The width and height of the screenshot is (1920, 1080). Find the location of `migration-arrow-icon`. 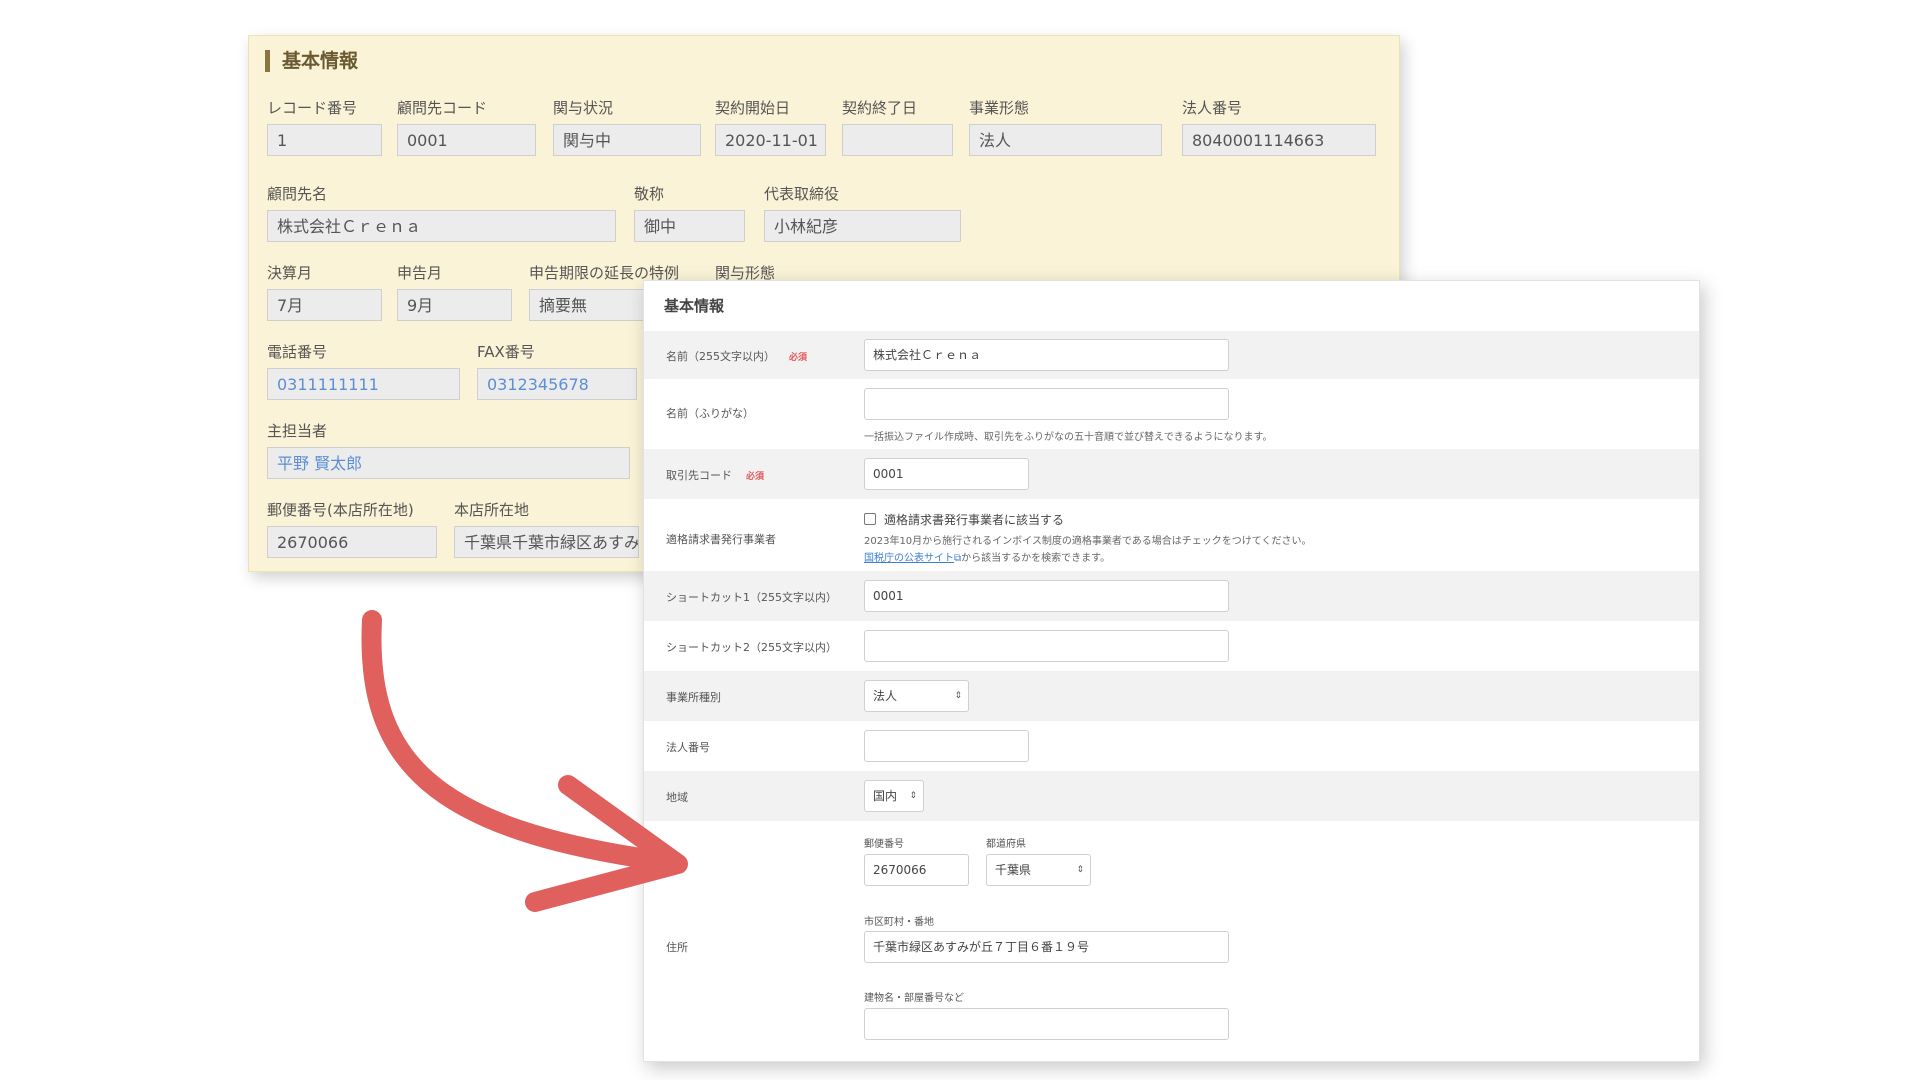

migration-arrow-icon is located at coordinates (524, 761).